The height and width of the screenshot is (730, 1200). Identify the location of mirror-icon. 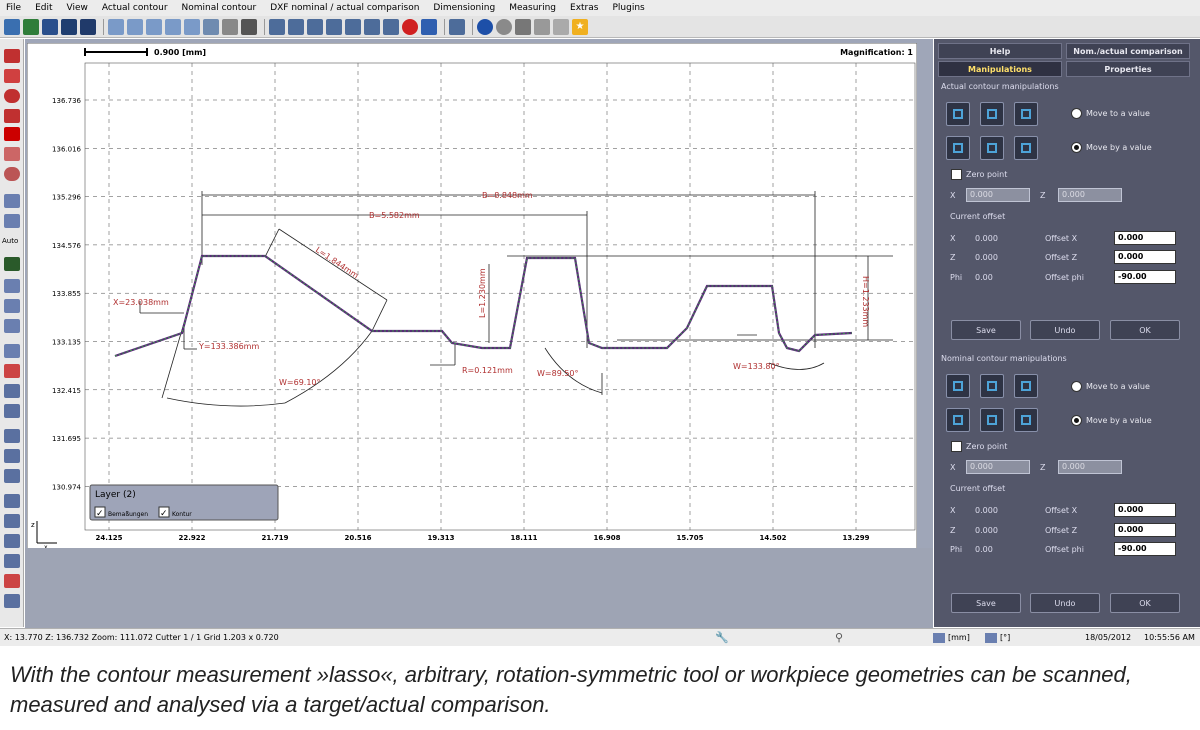
(12, 76).